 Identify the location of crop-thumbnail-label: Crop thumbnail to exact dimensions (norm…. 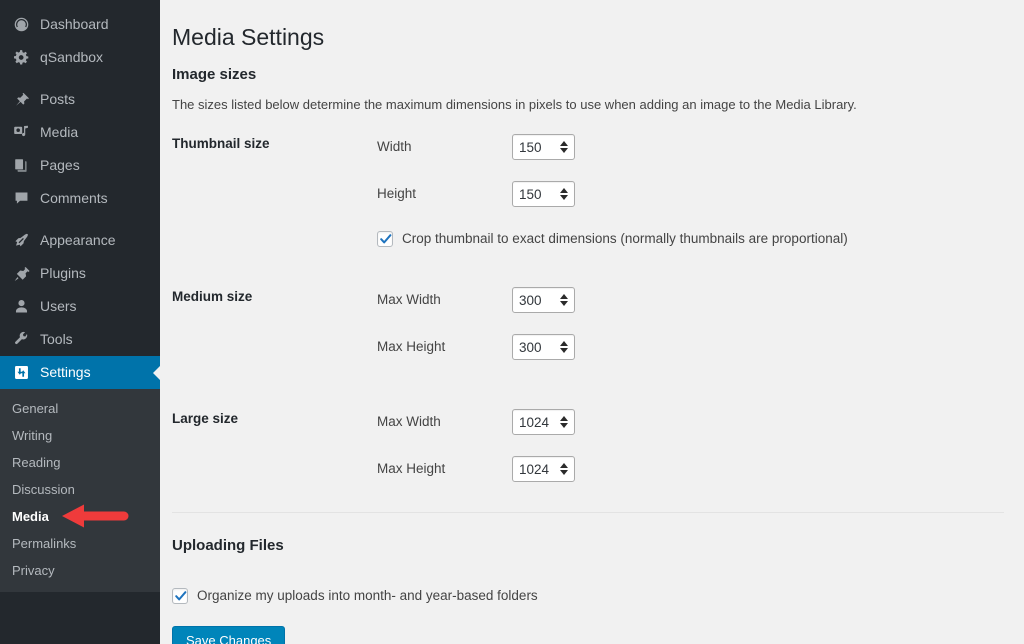
(625, 238).